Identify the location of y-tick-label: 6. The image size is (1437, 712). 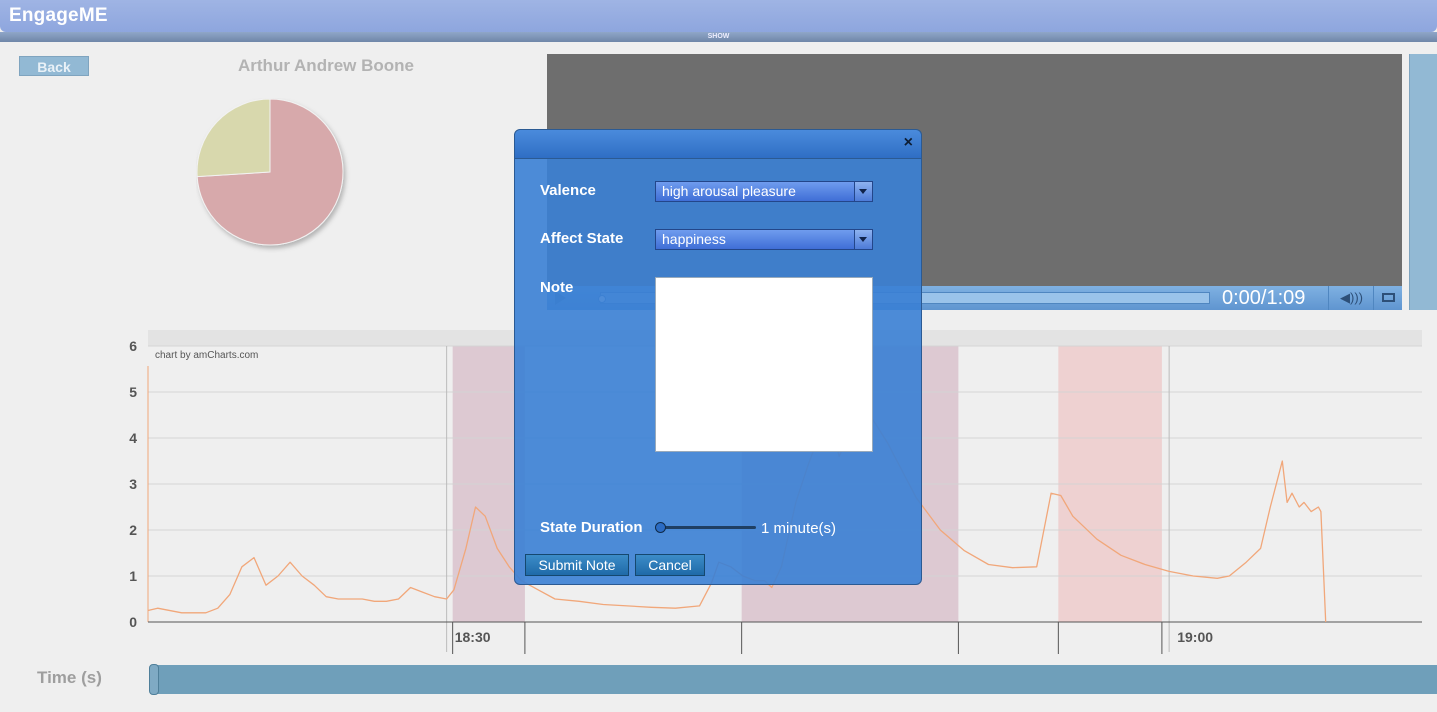
(133, 346).